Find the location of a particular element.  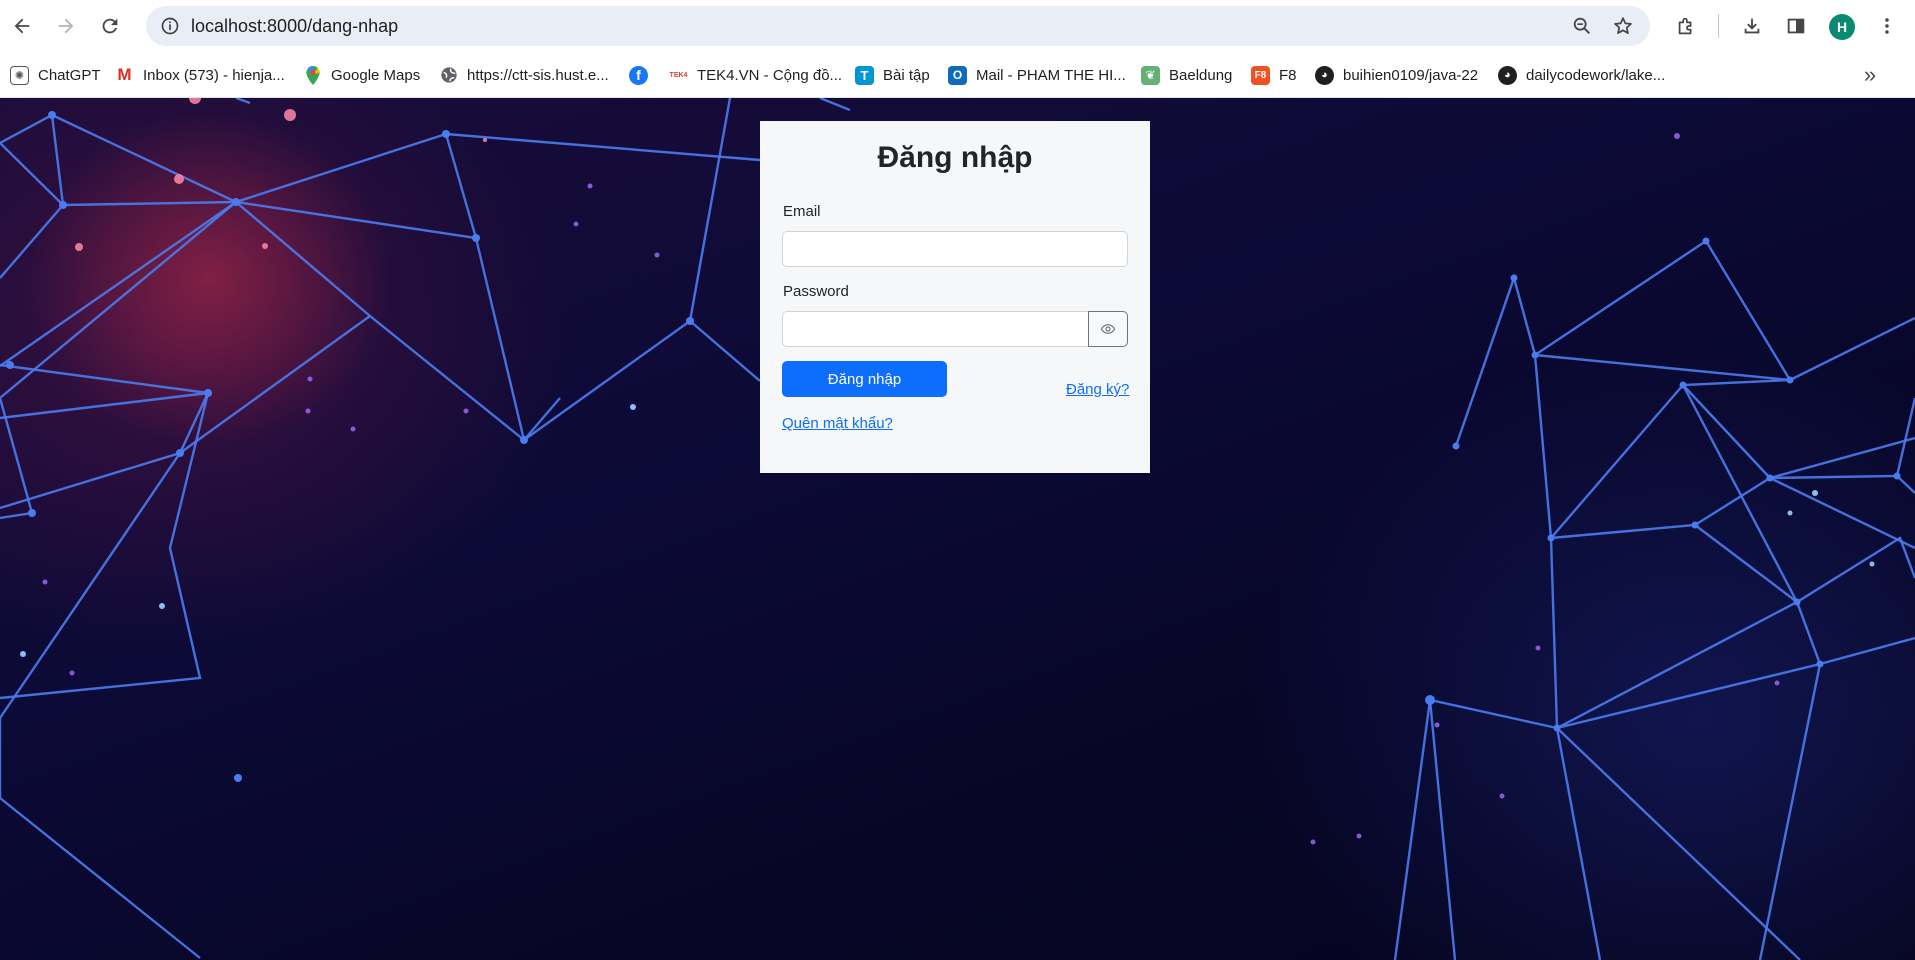

more-bookmarks-chevron-icon: » is located at coordinates (1870, 75).